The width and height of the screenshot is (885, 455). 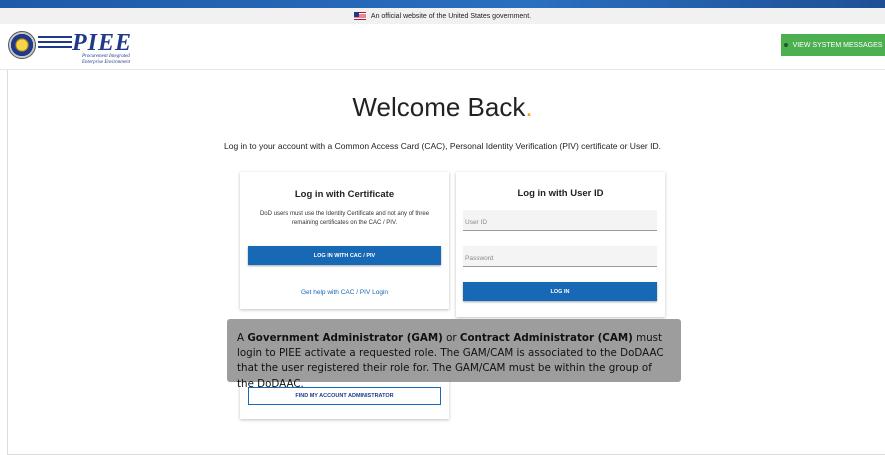 What do you see at coordinates (102, 43) in the screenshot?
I see `piee-logo: PIEE` at bounding box center [102, 43].